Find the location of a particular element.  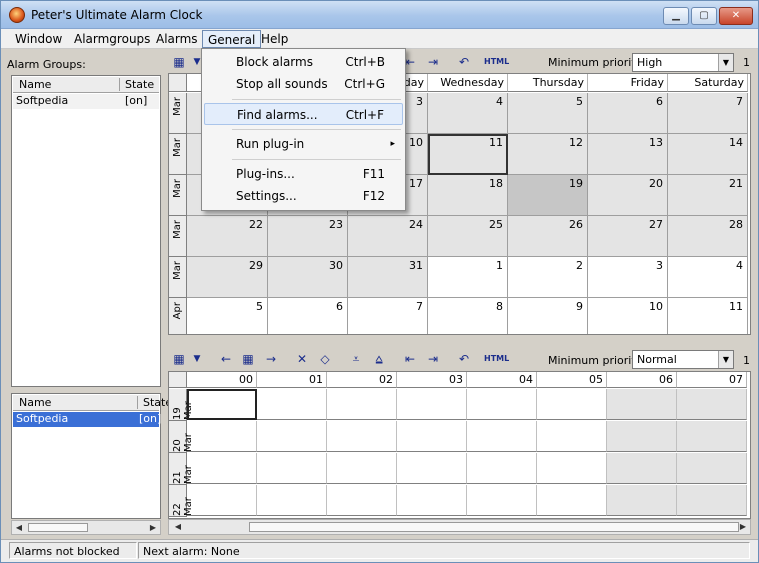

maximize-button: ▢ is located at coordinates (704, 16).